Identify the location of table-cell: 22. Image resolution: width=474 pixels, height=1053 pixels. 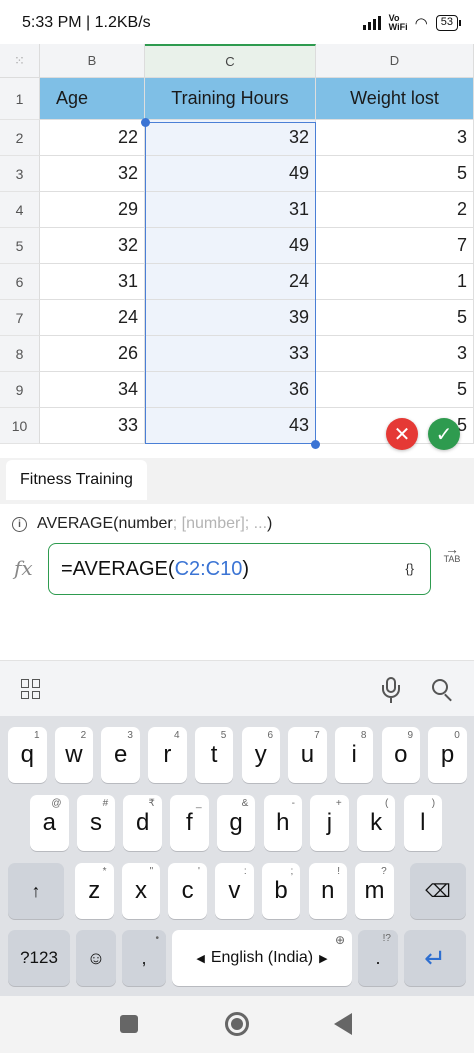
(92, 138).